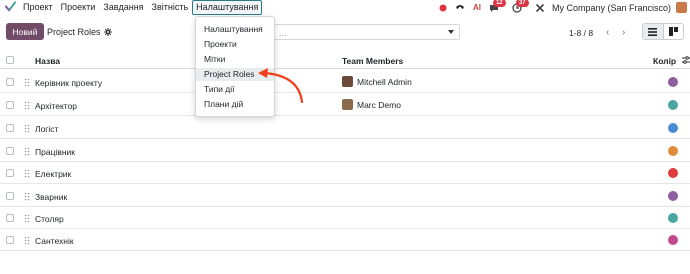  I want to click on chat-badge: 12, so click(499, 3).